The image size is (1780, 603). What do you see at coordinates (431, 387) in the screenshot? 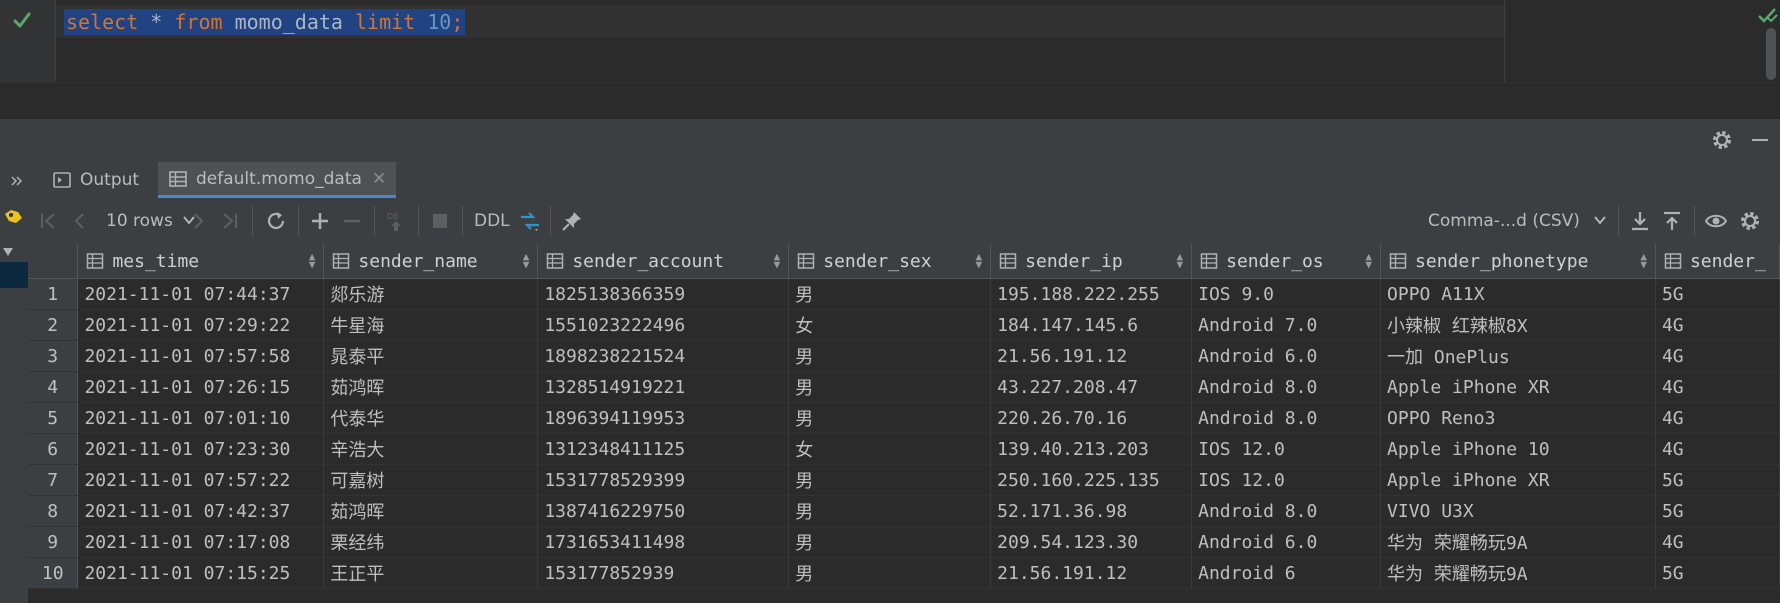
I see `cell-sender_name: 茹鸿晖` at bounding box center [431, 387].